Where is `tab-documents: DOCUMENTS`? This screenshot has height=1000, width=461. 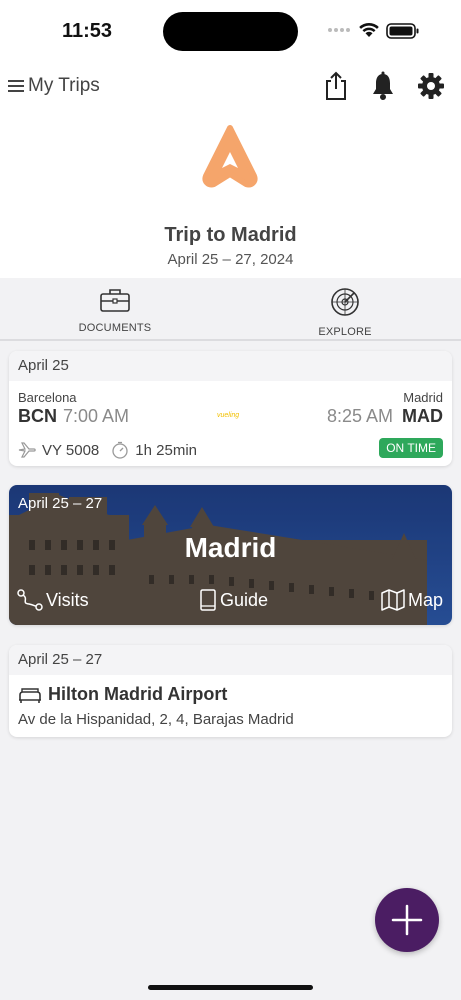
tab-documents: DOCUMENTS is located at coordinates (115, 310).